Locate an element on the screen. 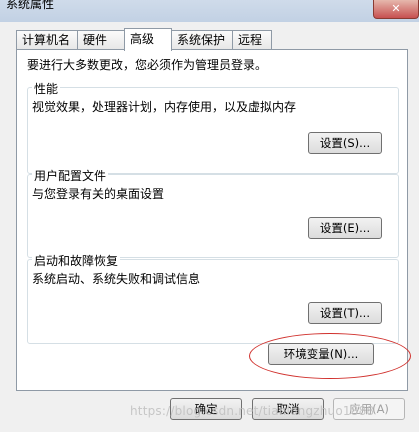 The width and height of the screenshot is (419, 432). startup-recovery-title: 启动和故障恢复 is located at coordinates (76, 260).